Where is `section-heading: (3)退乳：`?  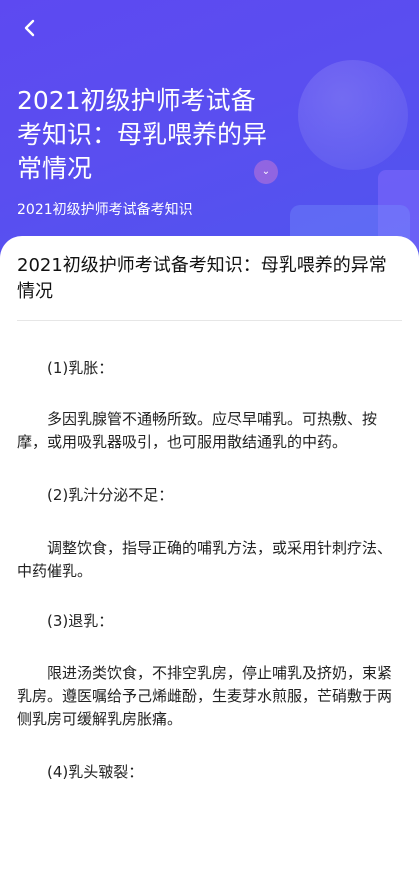
section-heading: (3)退乳： is located at coordinates (80, 621).